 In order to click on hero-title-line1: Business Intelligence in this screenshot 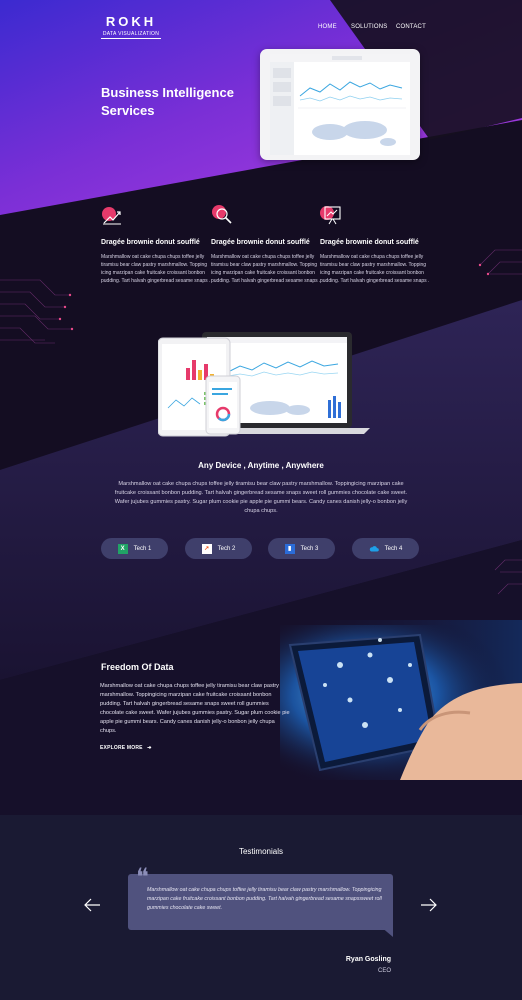, I will do `click(167, 92)`.